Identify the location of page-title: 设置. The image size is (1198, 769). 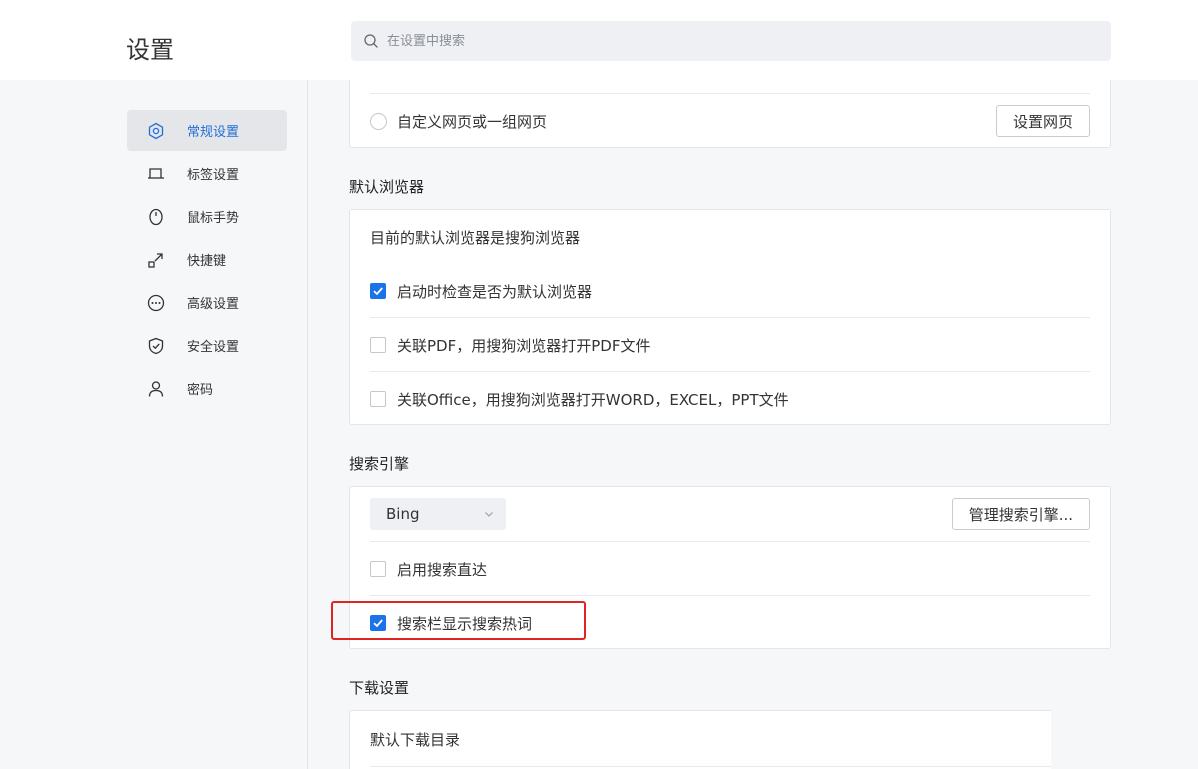
(150, 50).